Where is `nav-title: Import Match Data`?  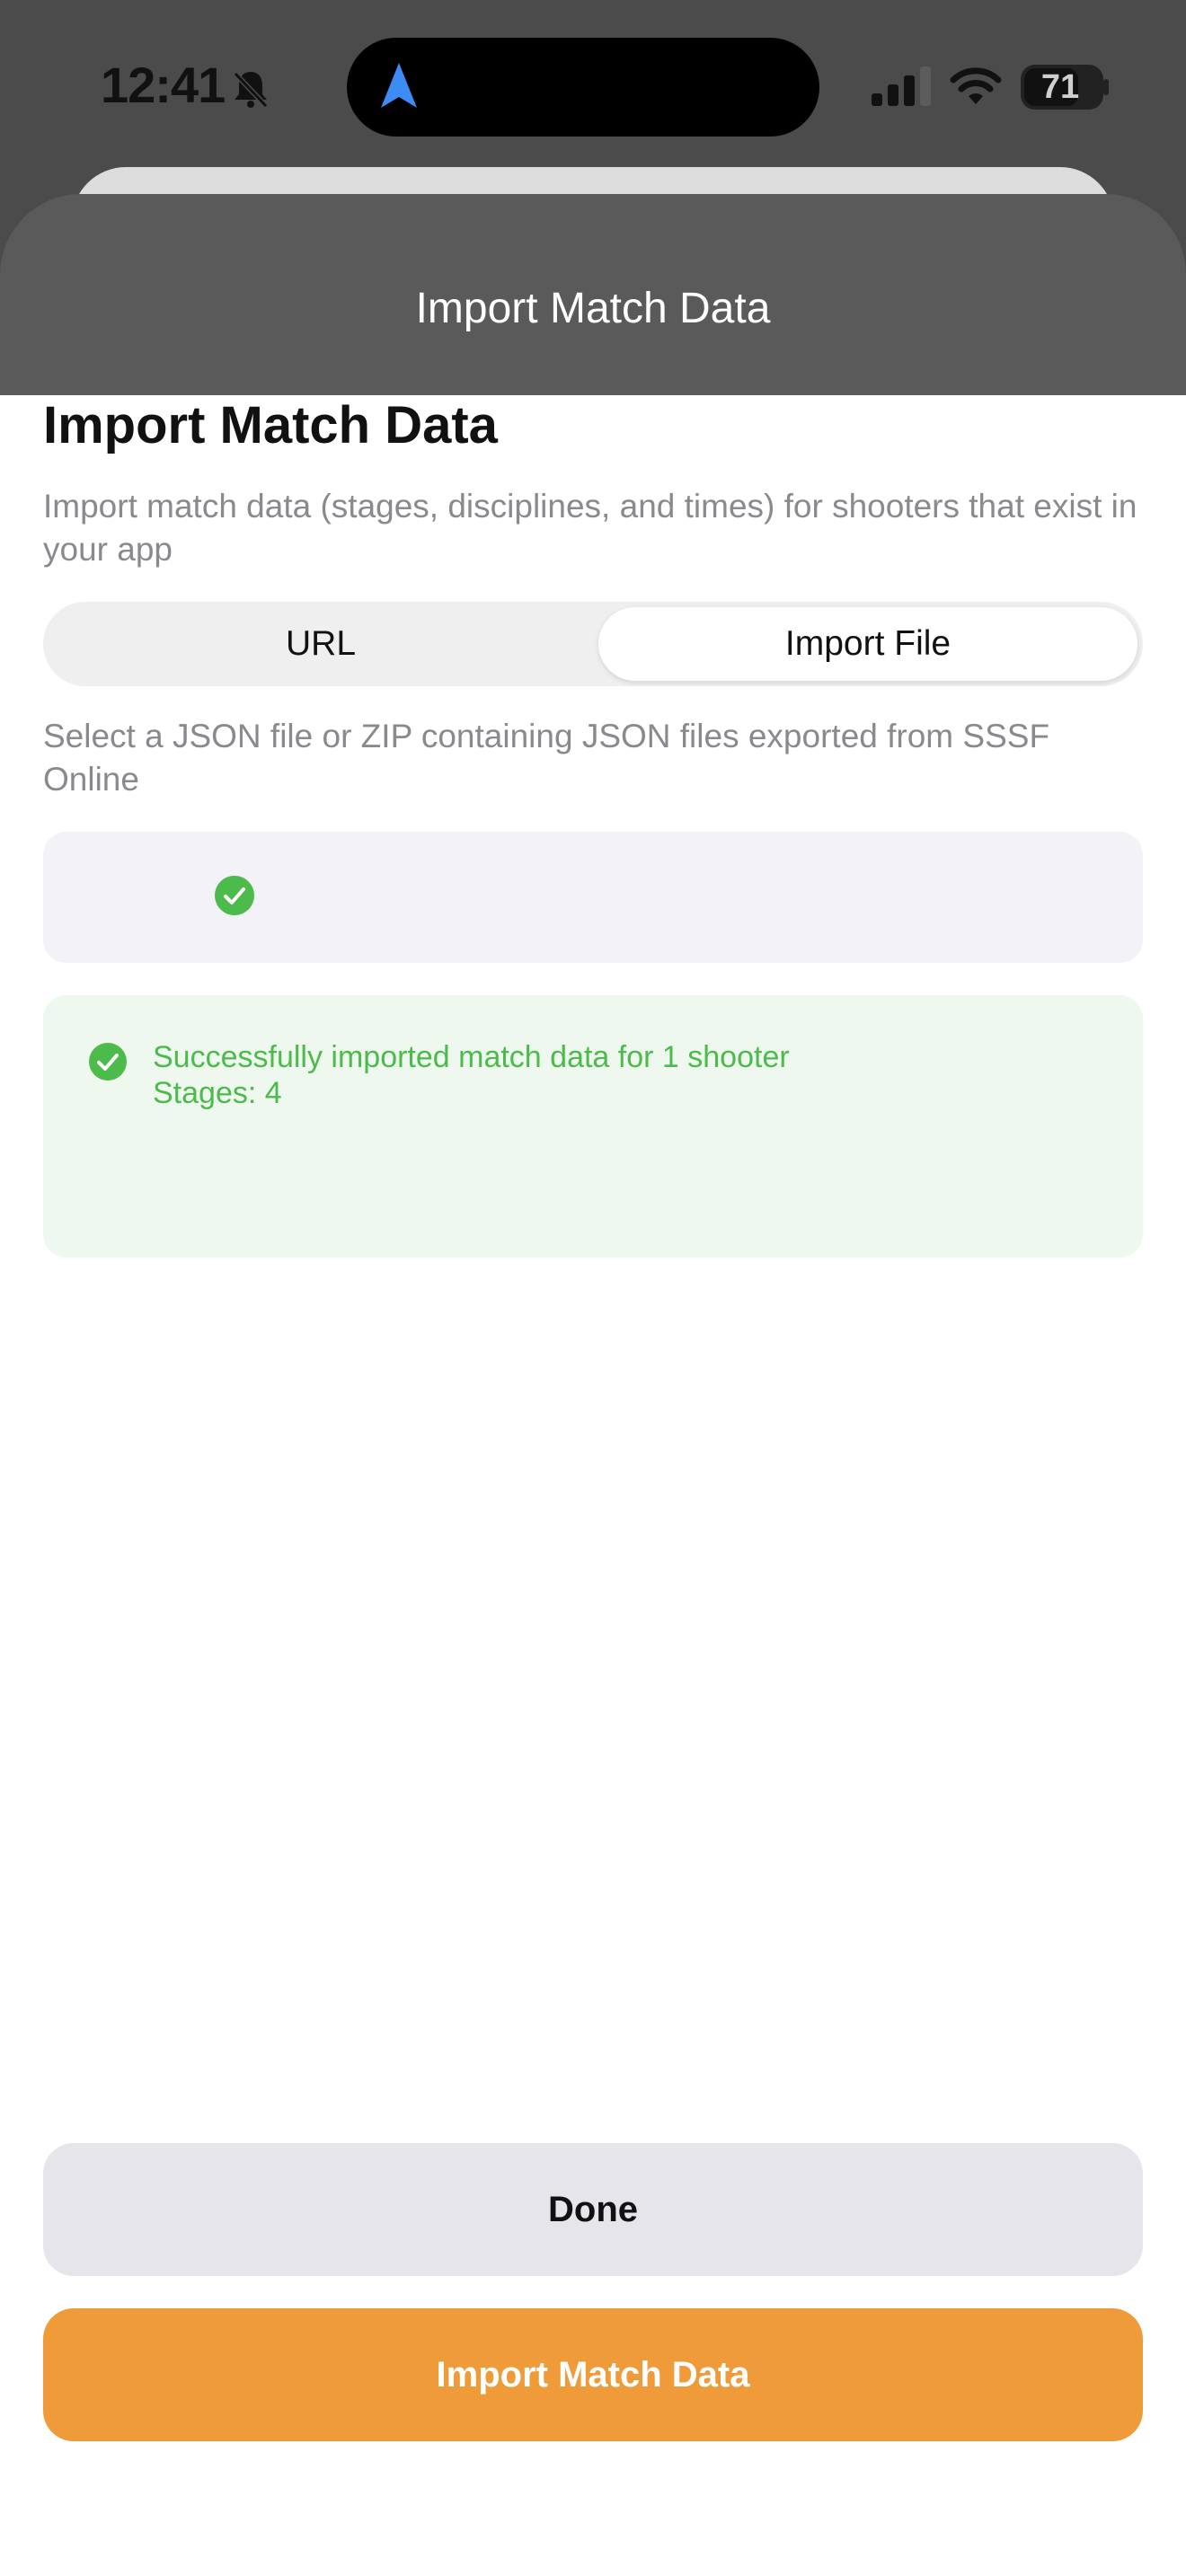 nav-title: Import Match Data is located at coordinates (593, 308).